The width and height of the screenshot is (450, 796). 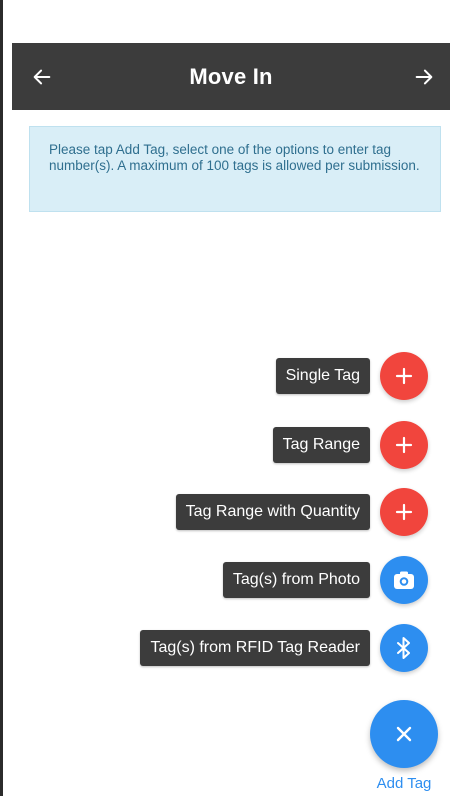 I want to click on add-tag-fab, so click(x=404, y=734).